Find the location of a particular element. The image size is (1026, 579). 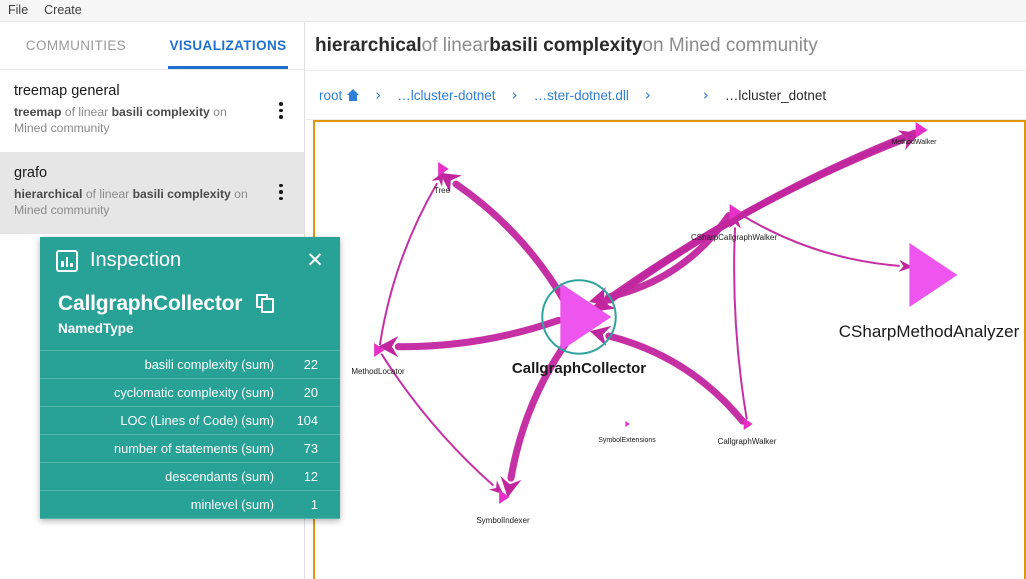

page-title-mid: of linear is located at coordinates (455, 45).